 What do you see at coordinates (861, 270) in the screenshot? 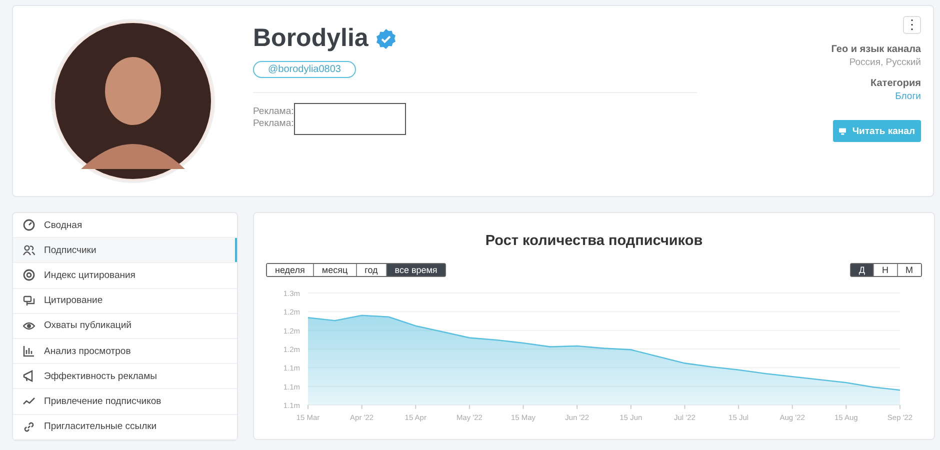
I see `interval-button: Д` at bounding box center [861, 270].